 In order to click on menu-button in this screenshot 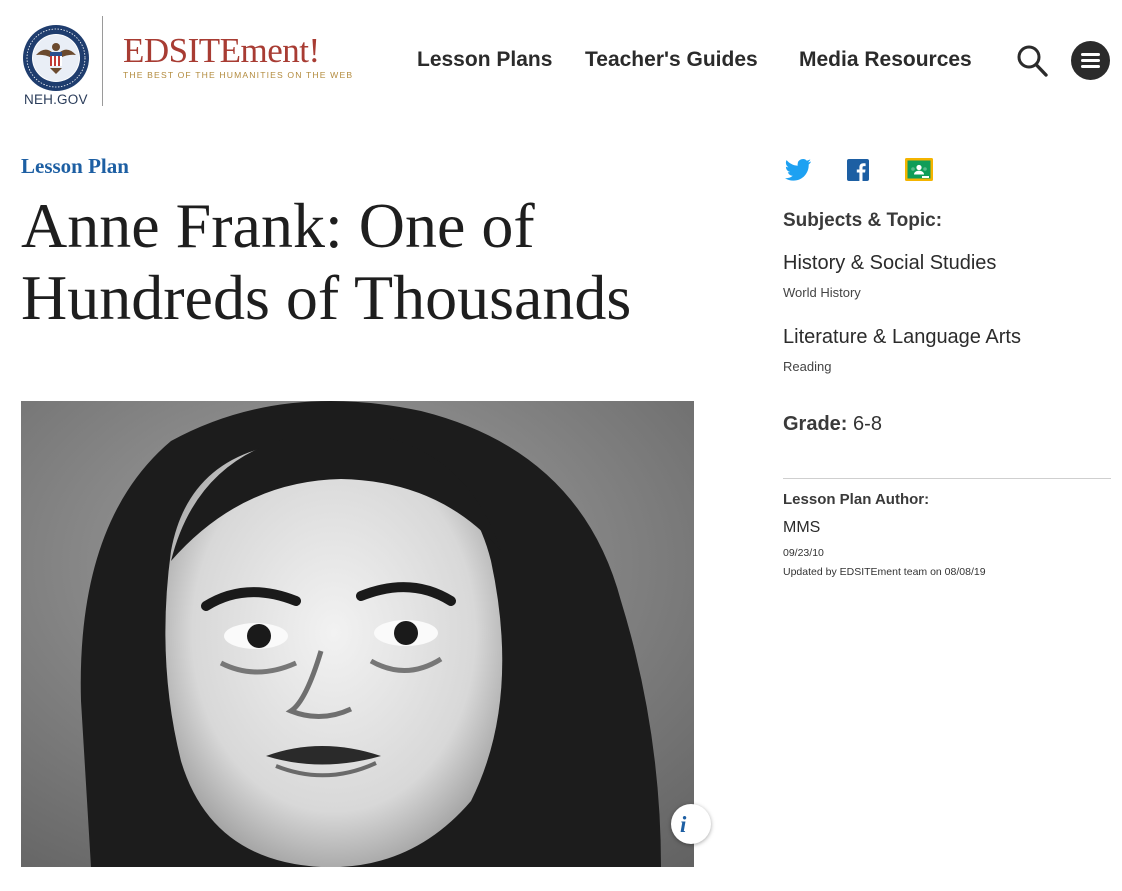, I will do `click(1090, 60)`.